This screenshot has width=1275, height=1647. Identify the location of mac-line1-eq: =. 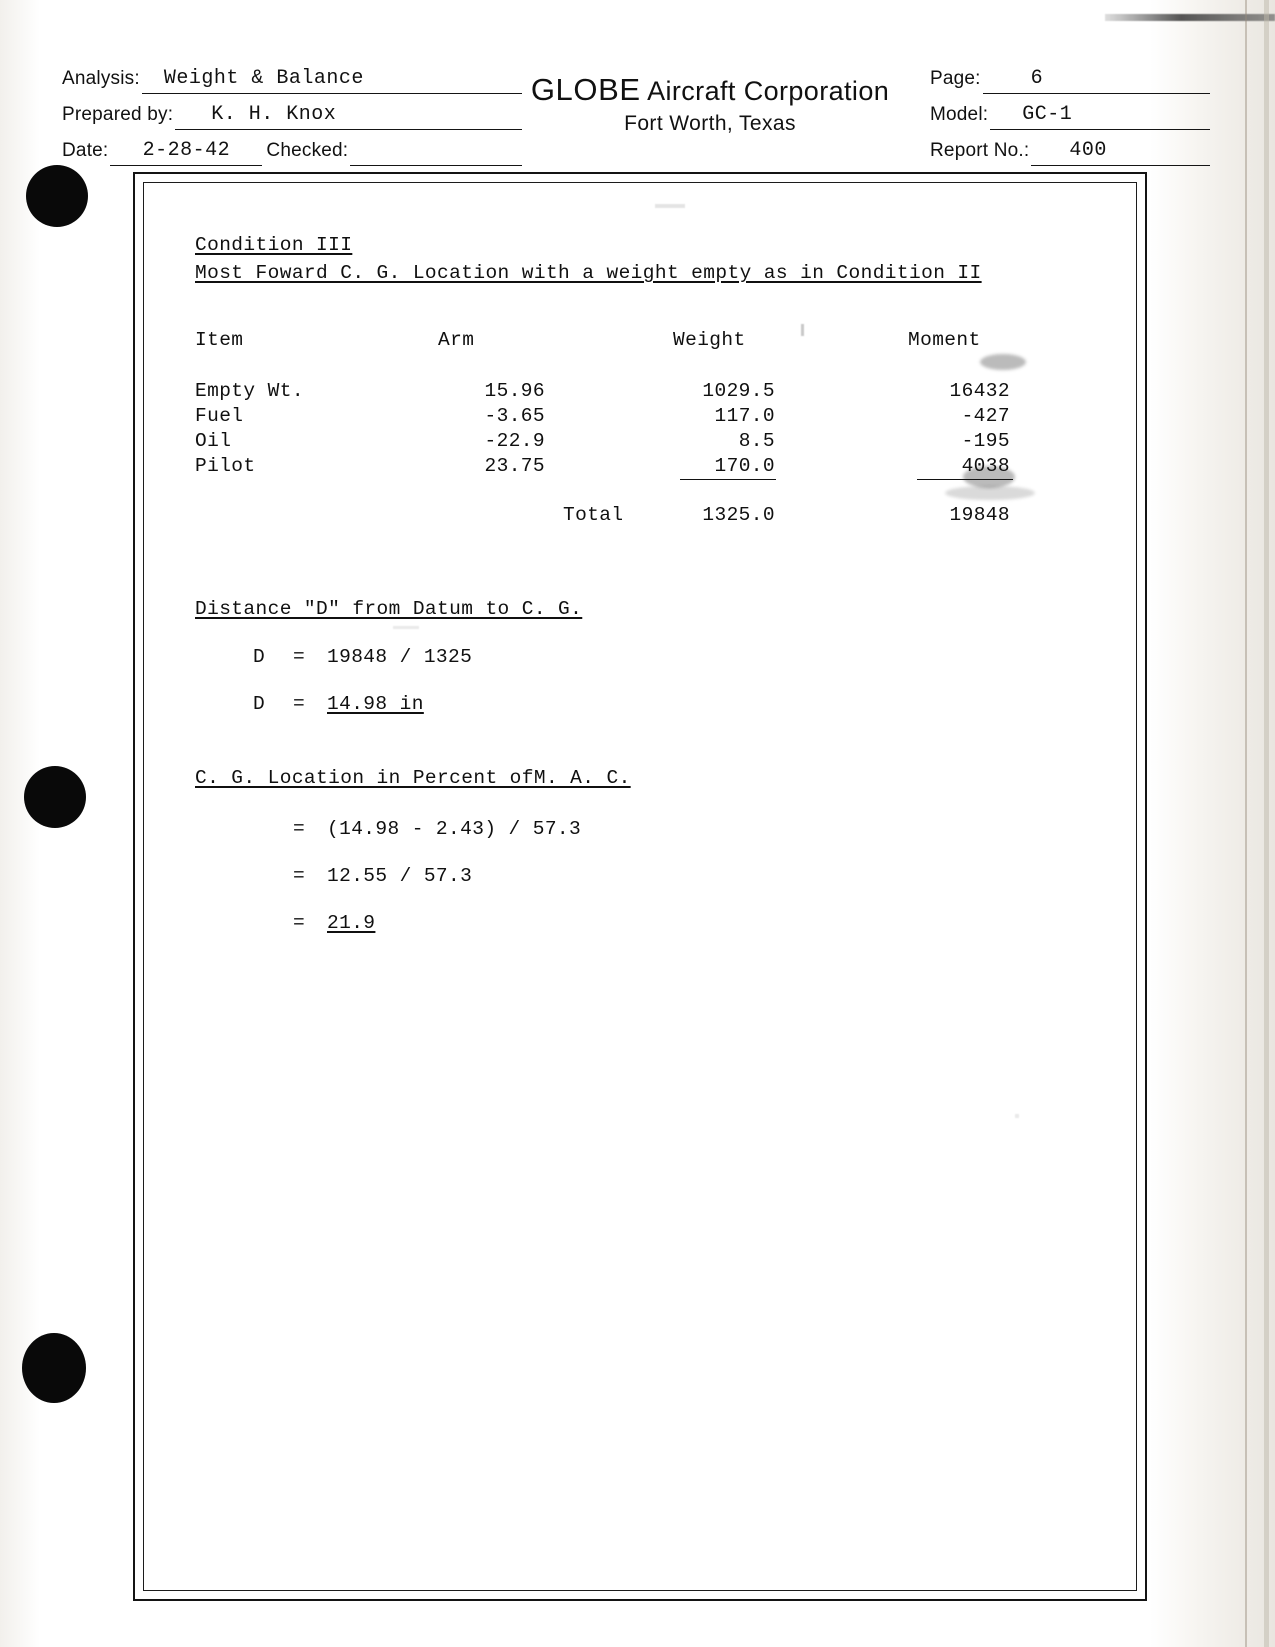
(299, 829).